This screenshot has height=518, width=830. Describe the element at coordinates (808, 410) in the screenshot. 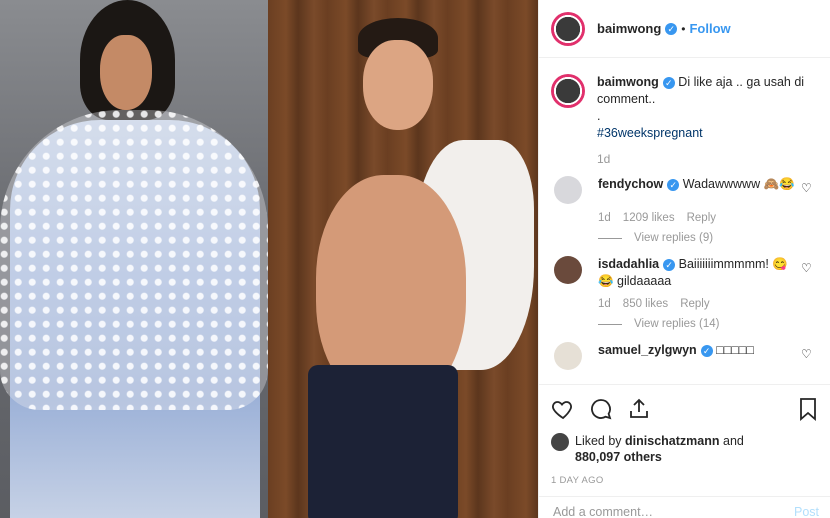

I see `bookmark-icon` at that location.